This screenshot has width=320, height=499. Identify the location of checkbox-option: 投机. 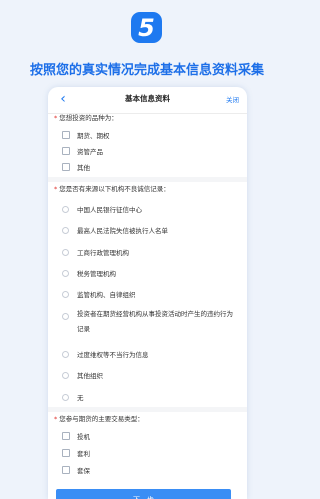
(76, 436).